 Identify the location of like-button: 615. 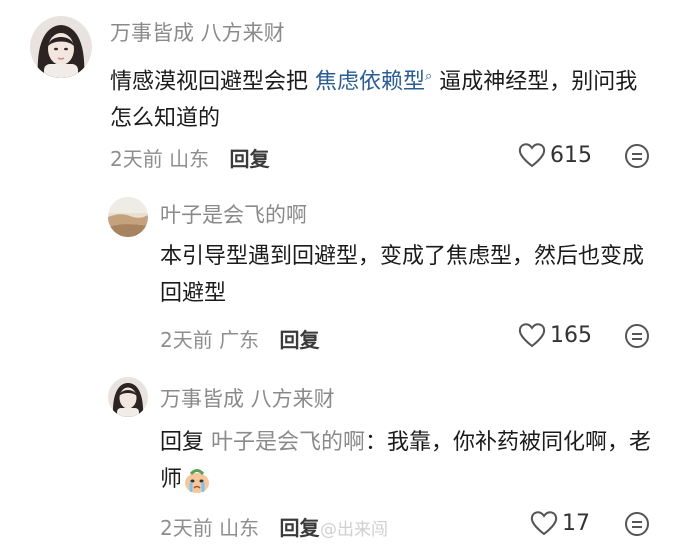
(555, 155).